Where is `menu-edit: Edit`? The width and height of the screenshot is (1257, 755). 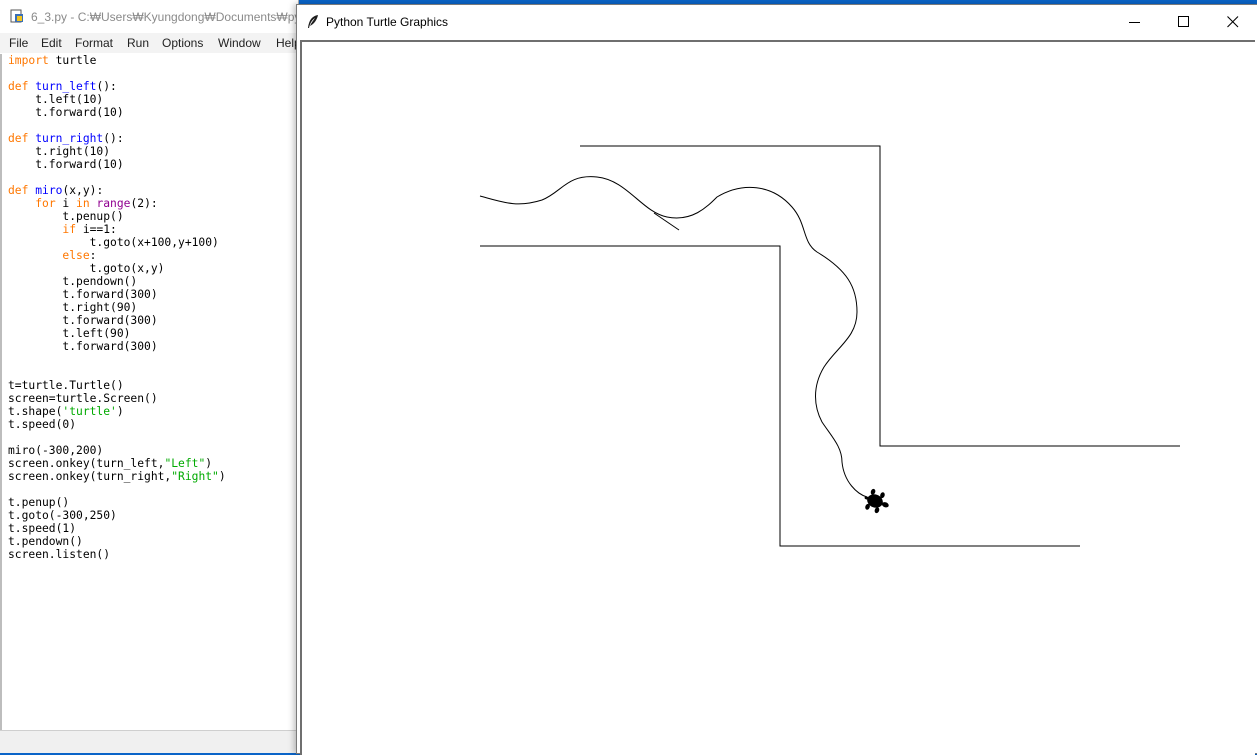
menu-edit: Edit is located at coordinates (51, 43).